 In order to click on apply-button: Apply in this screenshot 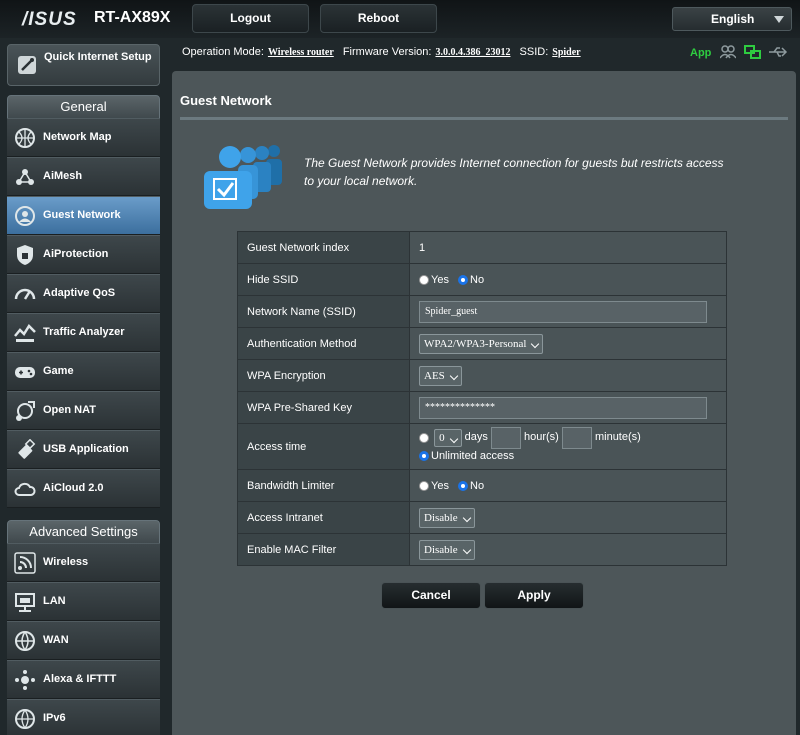, I will do `click(534, 595)`.